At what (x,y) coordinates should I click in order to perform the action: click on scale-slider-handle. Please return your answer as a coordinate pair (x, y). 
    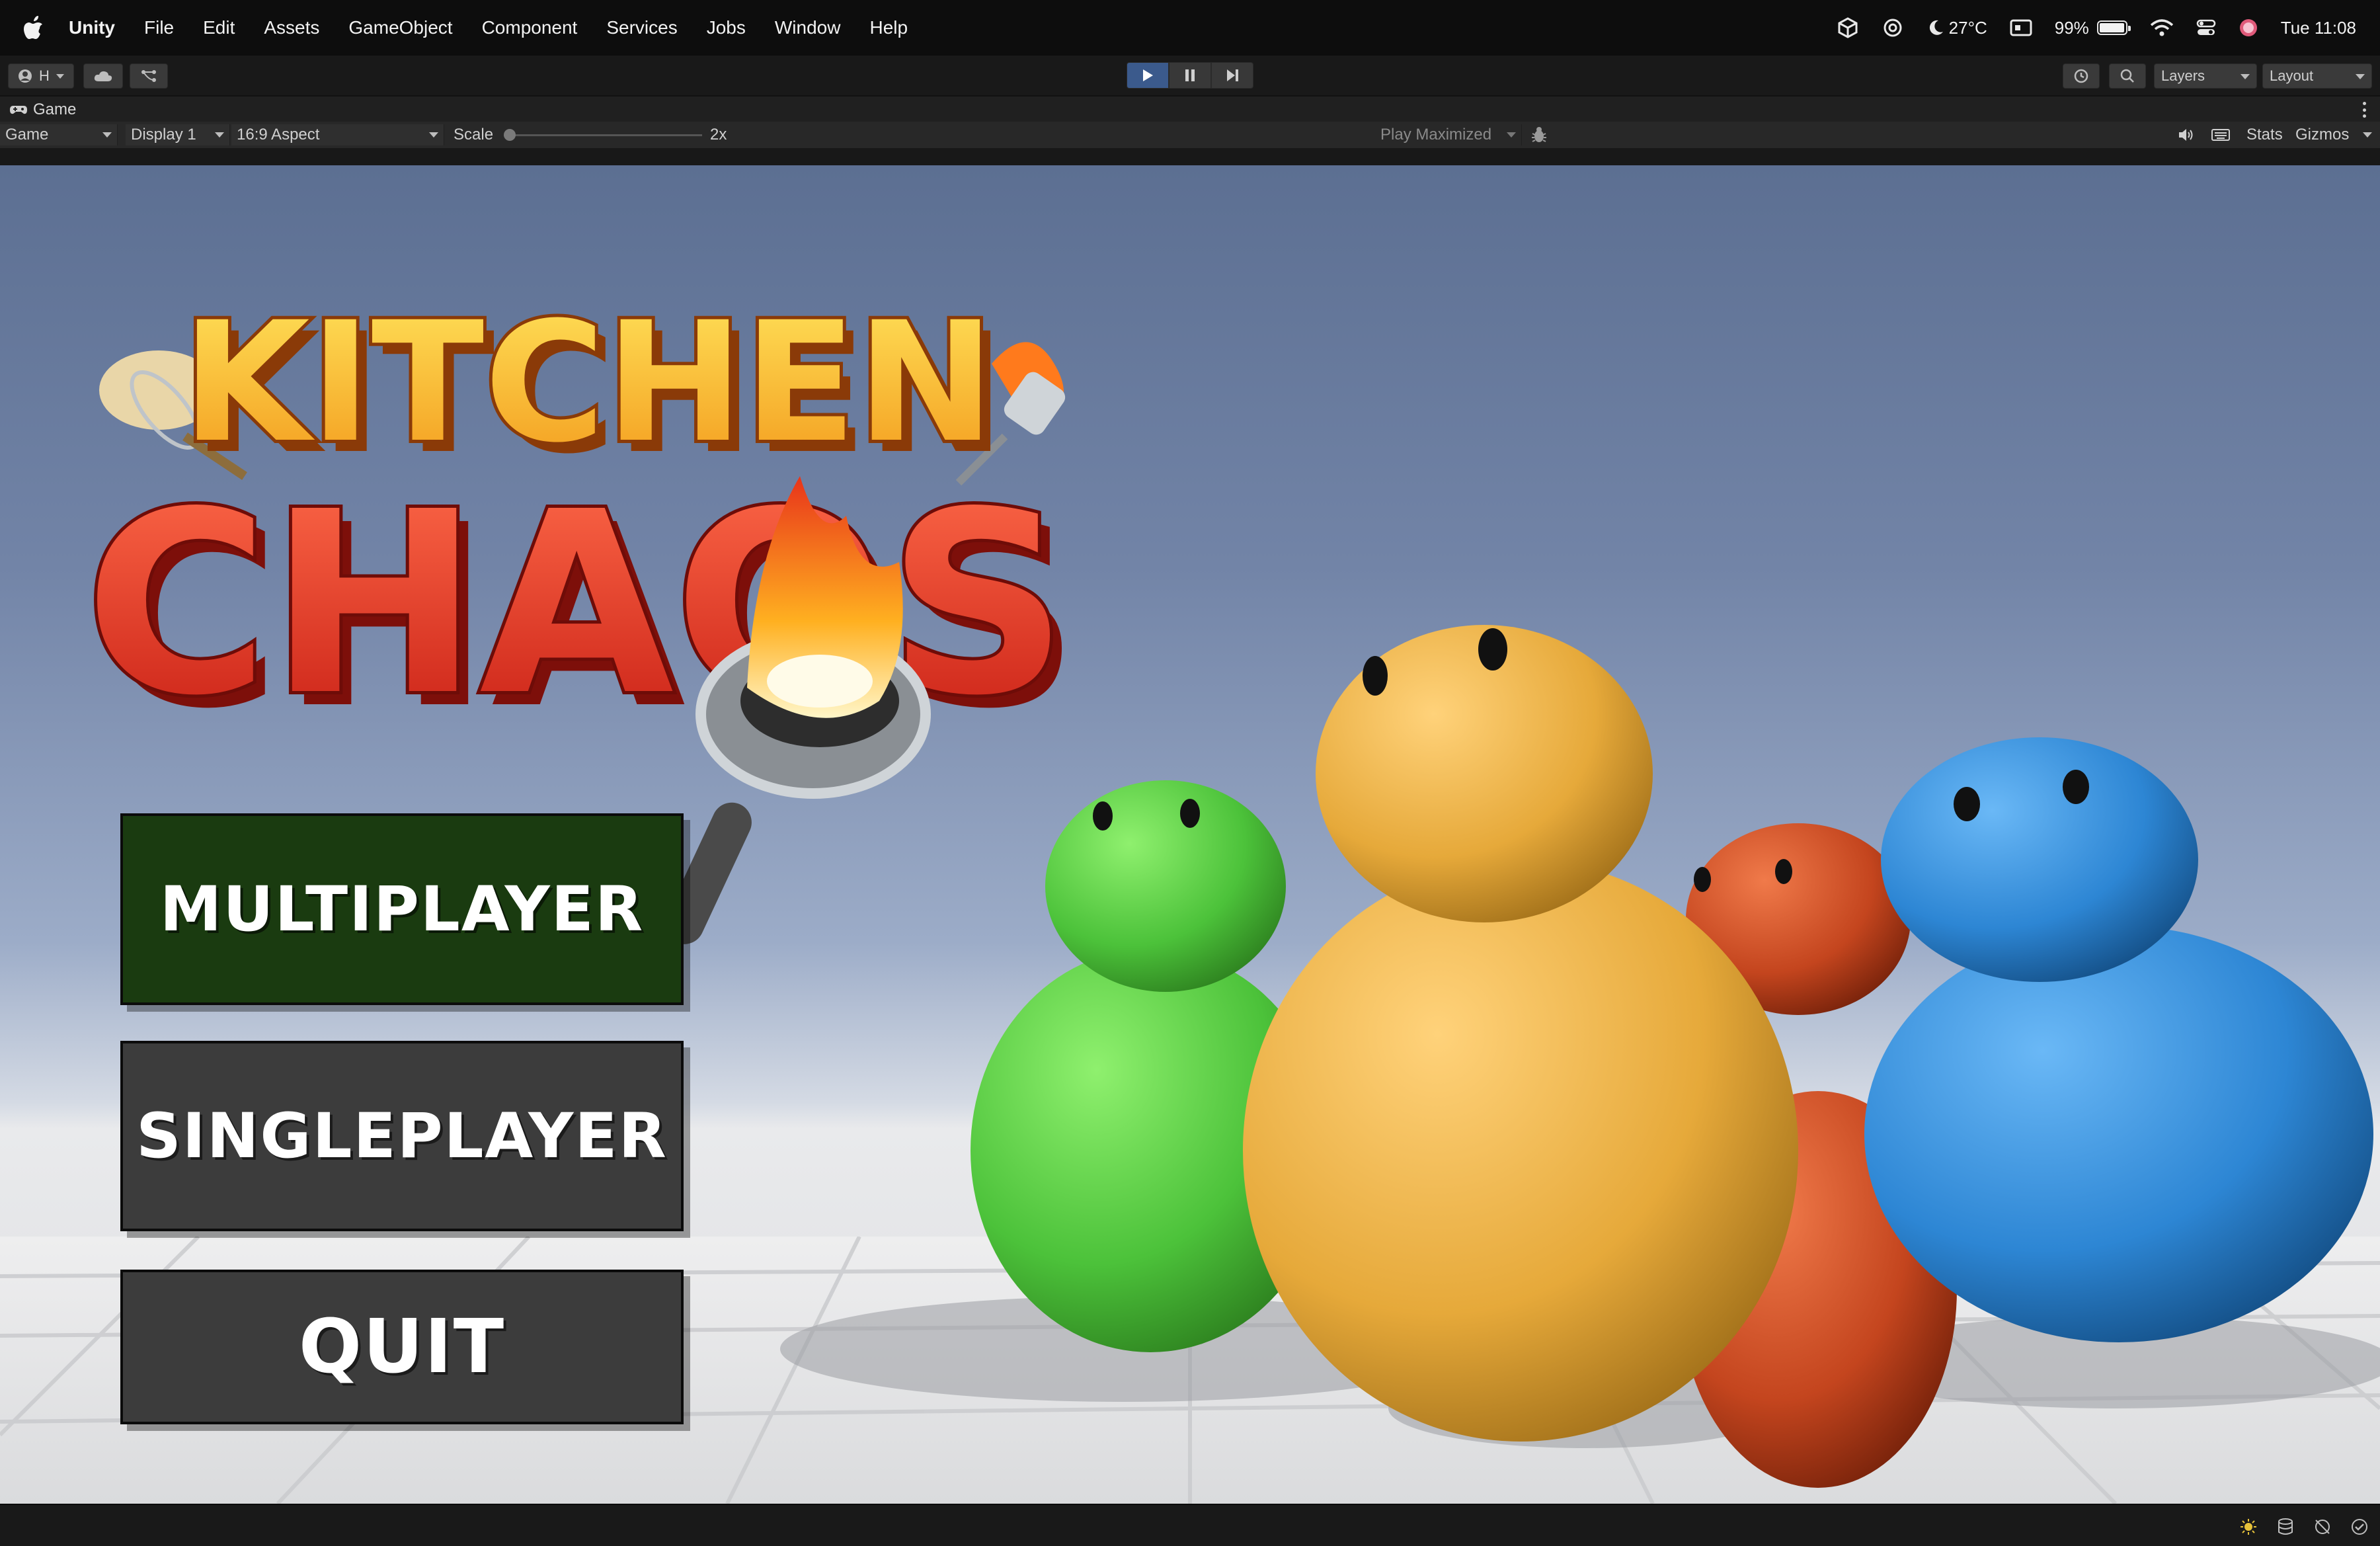
    Looking at the image, I should click on (510, 135).